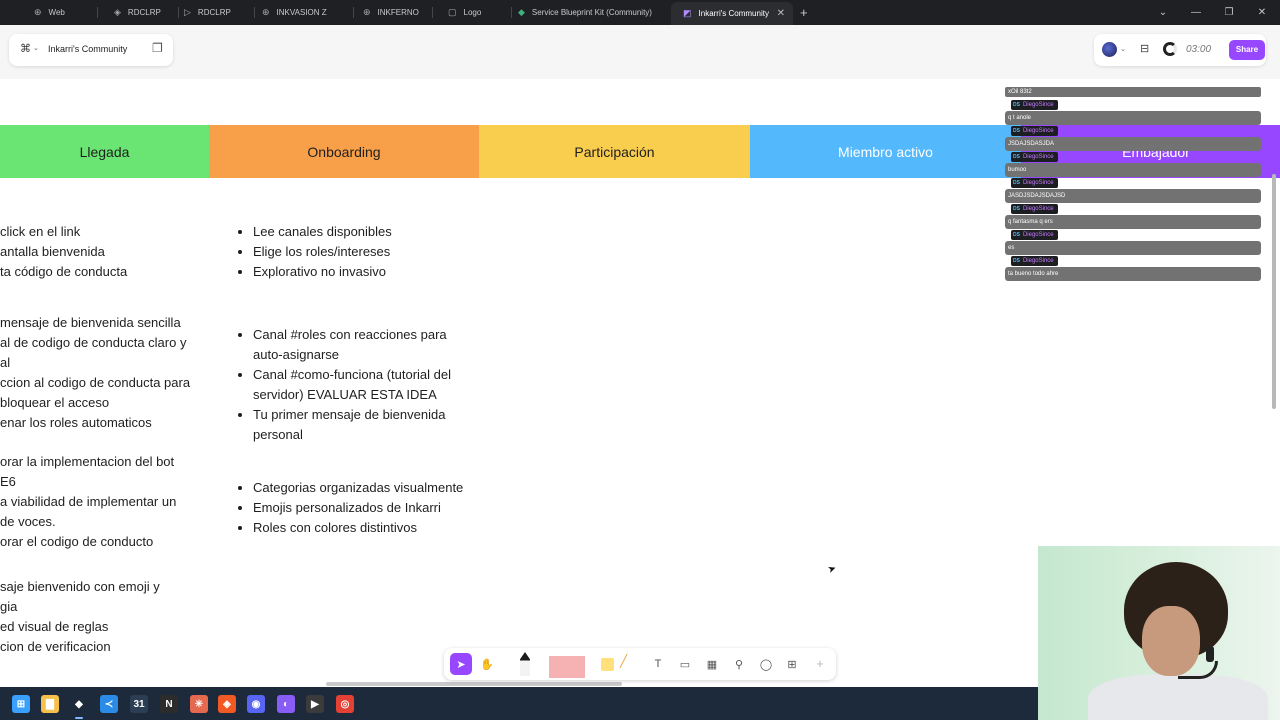 This screenshot has width=1280, height=720. Describe the element at coordinates (607, 664) in the screenshot. I see `sticky-note-tool-icon` at that location.